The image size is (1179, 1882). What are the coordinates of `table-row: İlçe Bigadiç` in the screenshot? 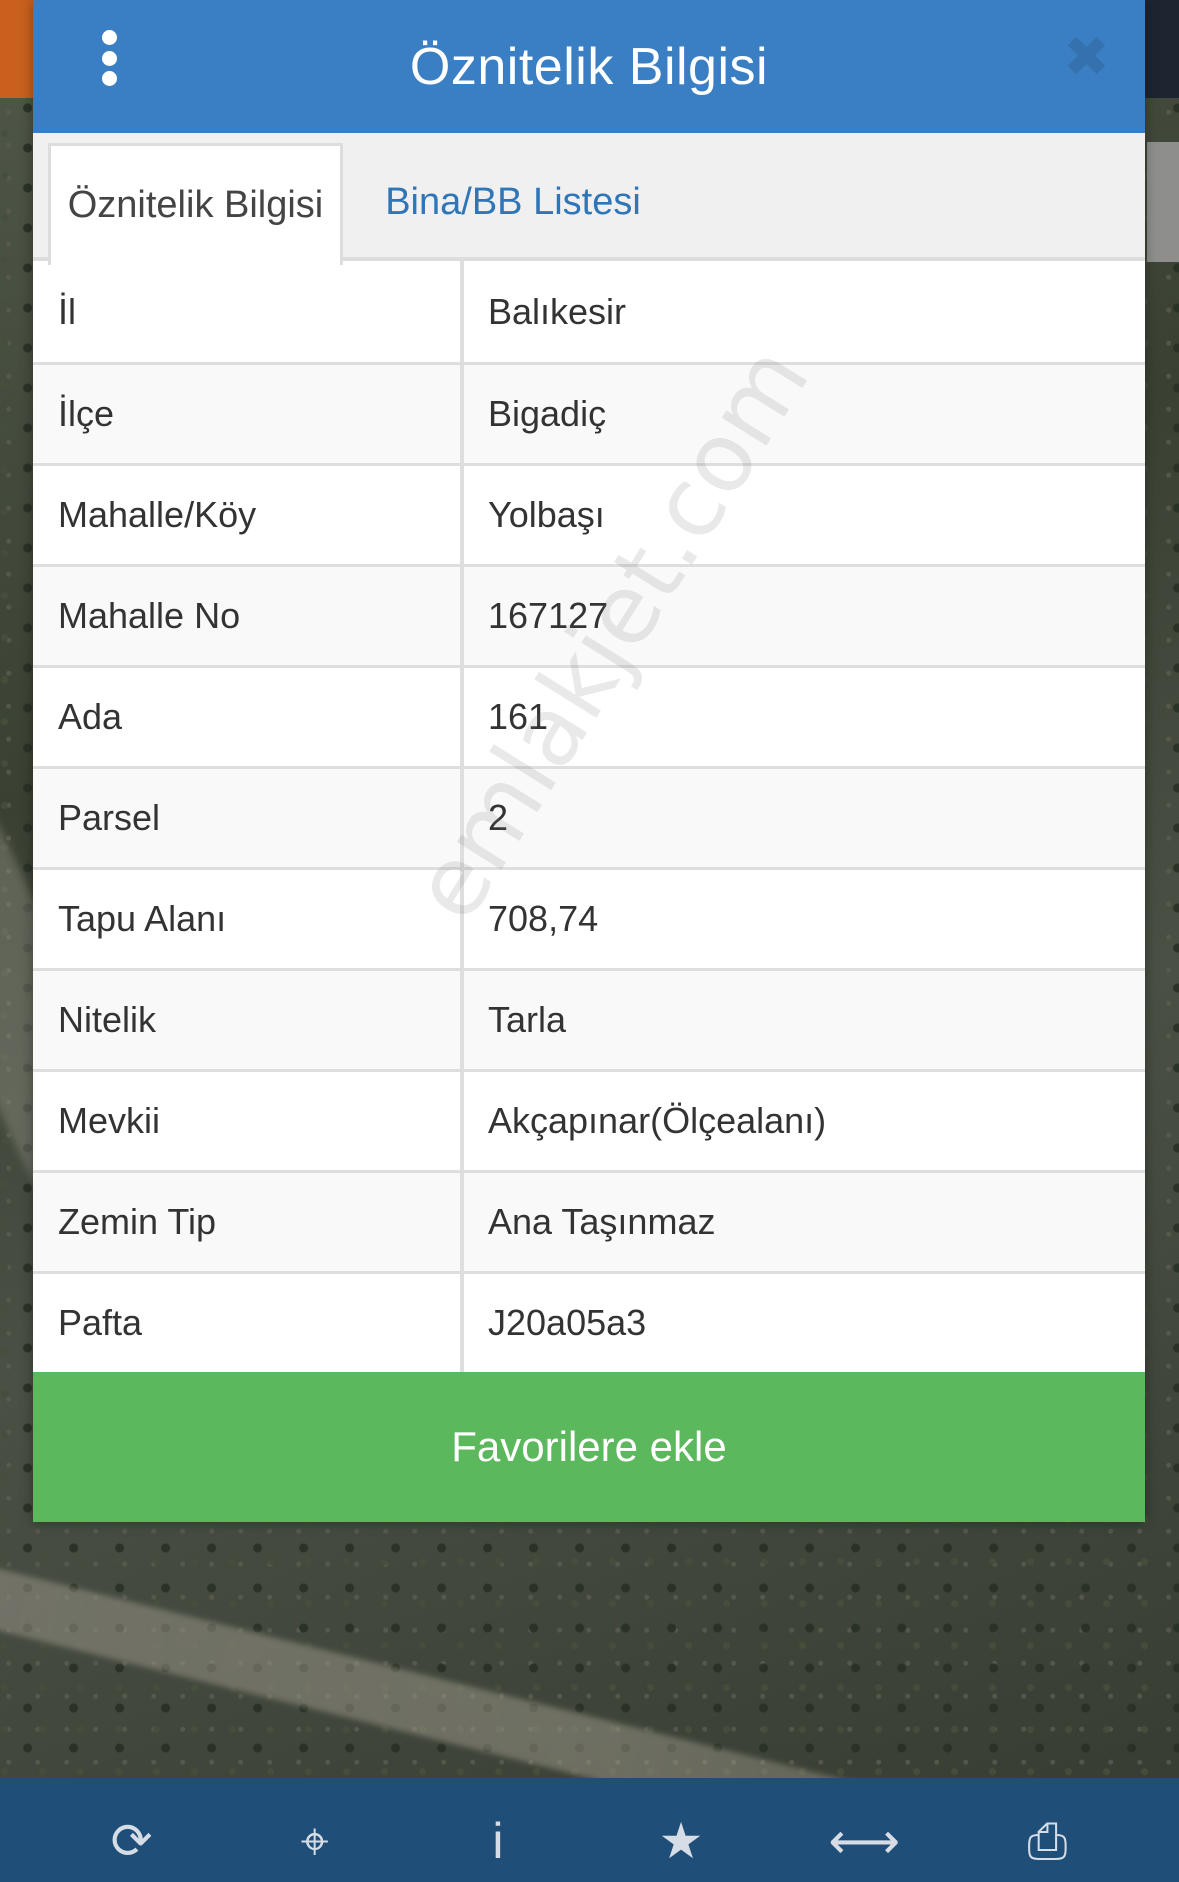 It's located at (589, 412).